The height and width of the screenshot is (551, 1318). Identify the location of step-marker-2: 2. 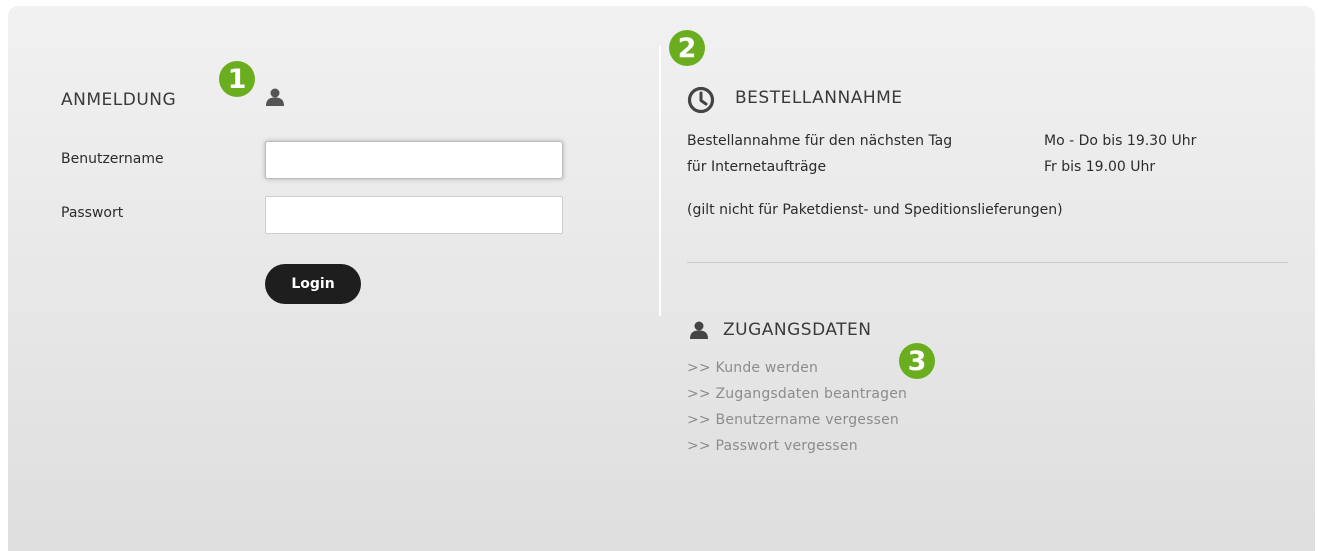
(687, 48).